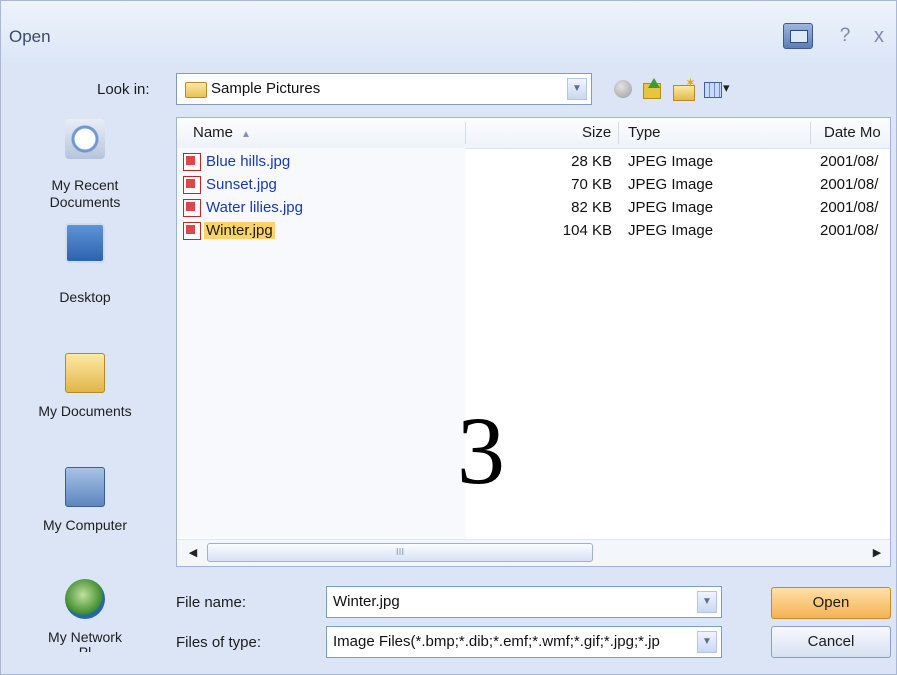 The width and height of the screenshot is (897, 675). I want to click on overlay-step-number: 3, so click(481, 450).